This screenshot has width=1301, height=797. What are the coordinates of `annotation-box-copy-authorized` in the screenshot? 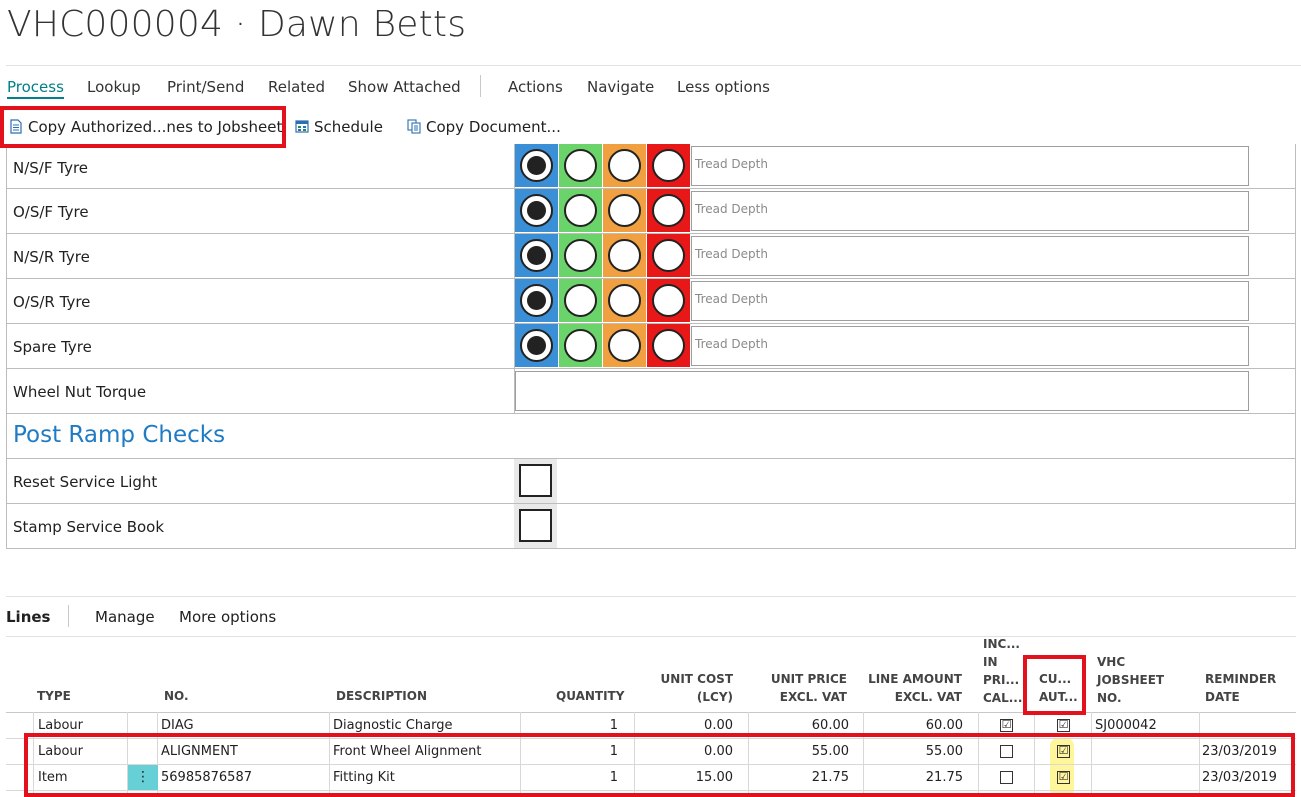 It's located at (143, 127).